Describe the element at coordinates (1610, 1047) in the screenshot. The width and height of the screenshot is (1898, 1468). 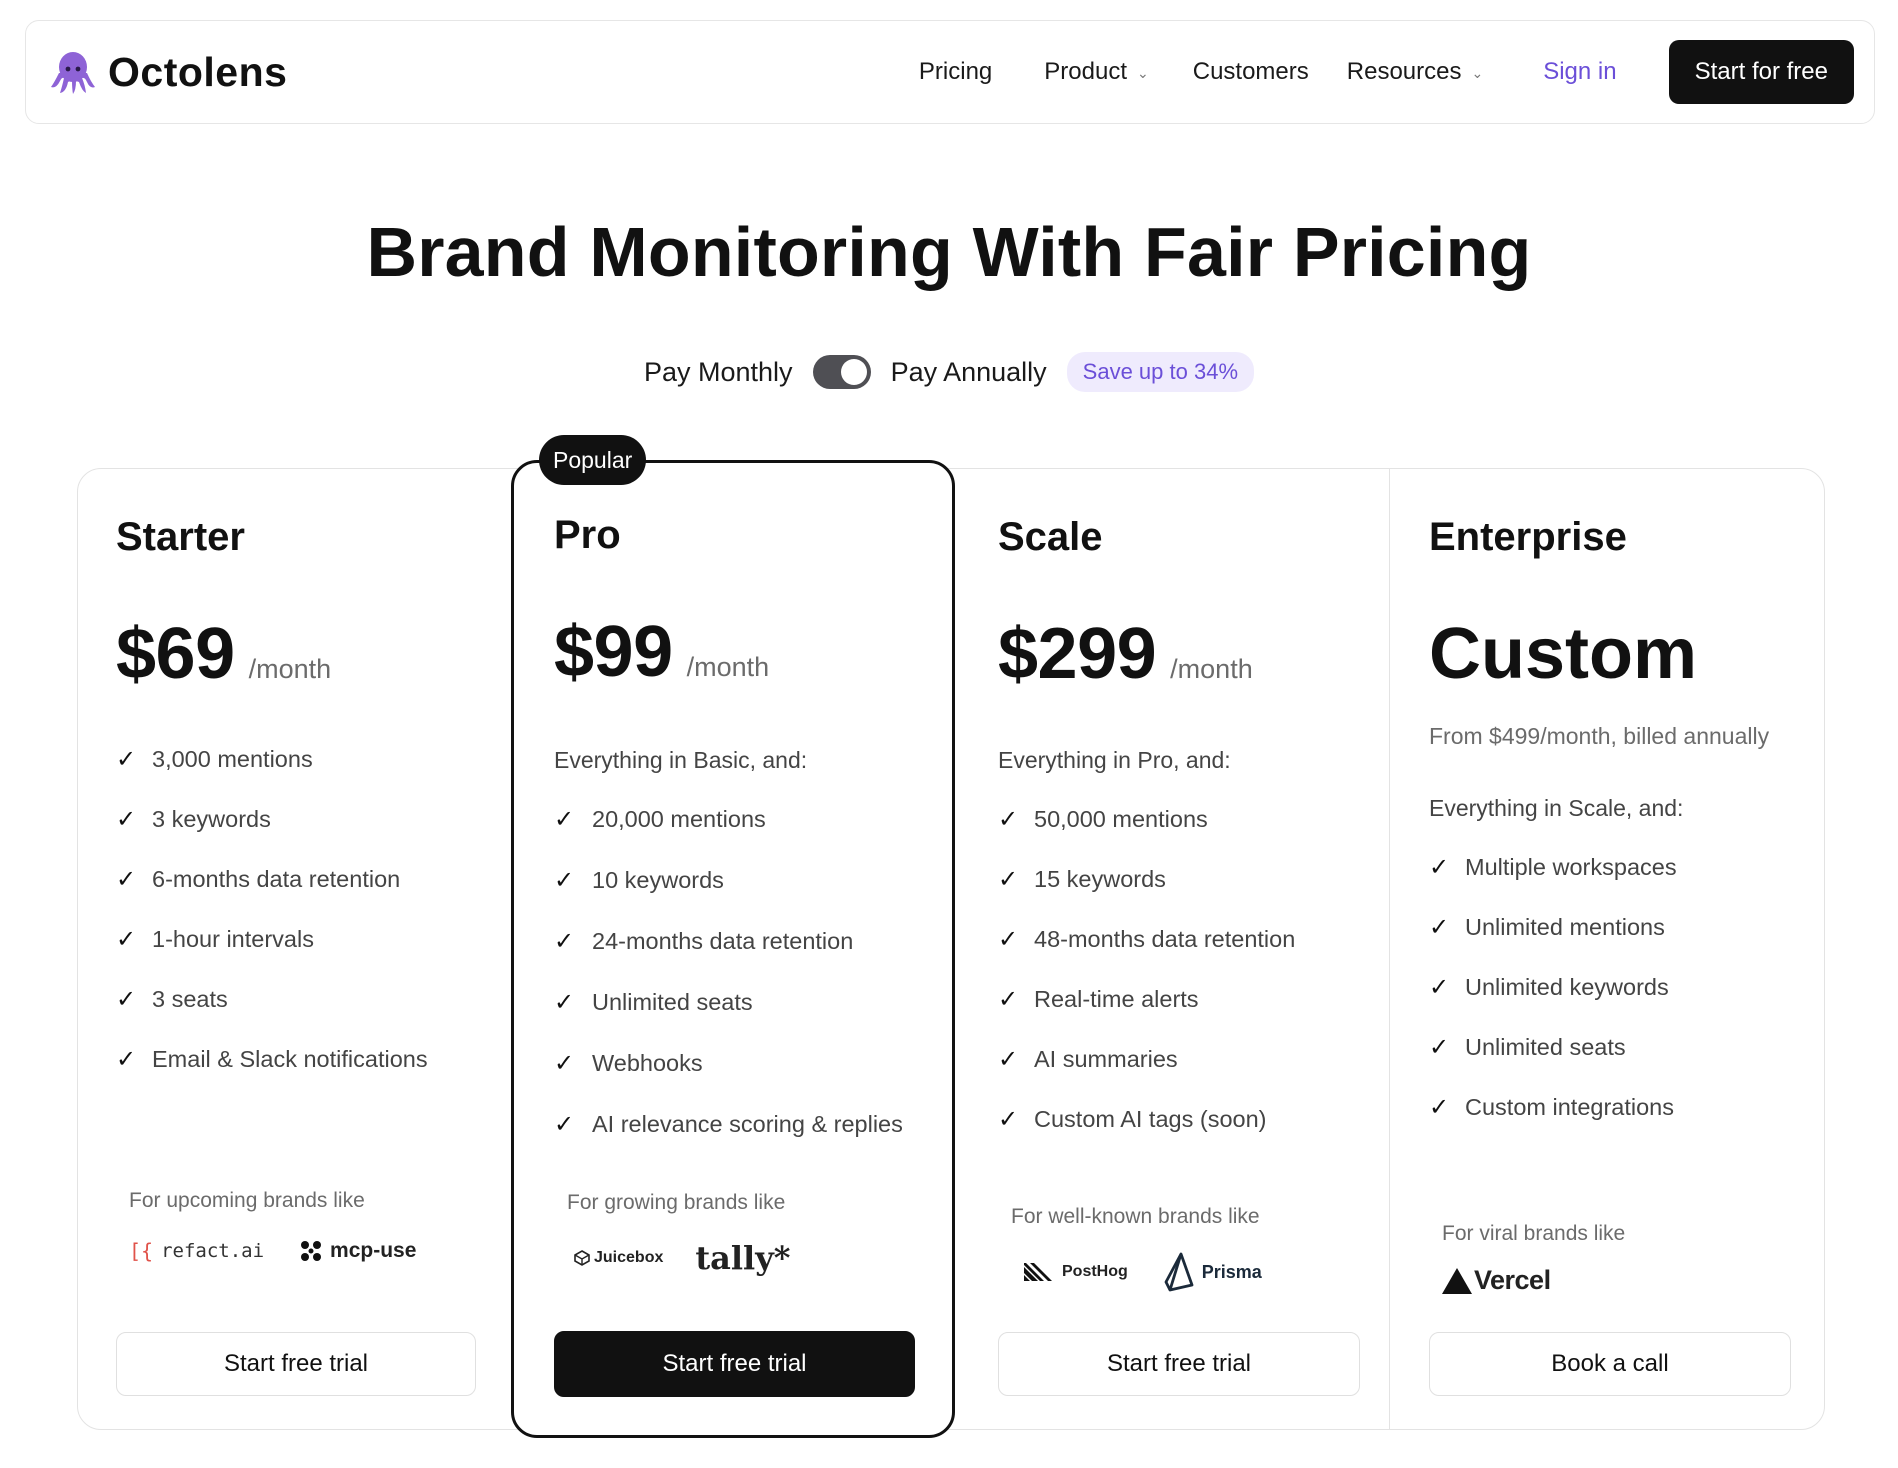
I see `feature-item: ✓ Unlimited seats` at that location.